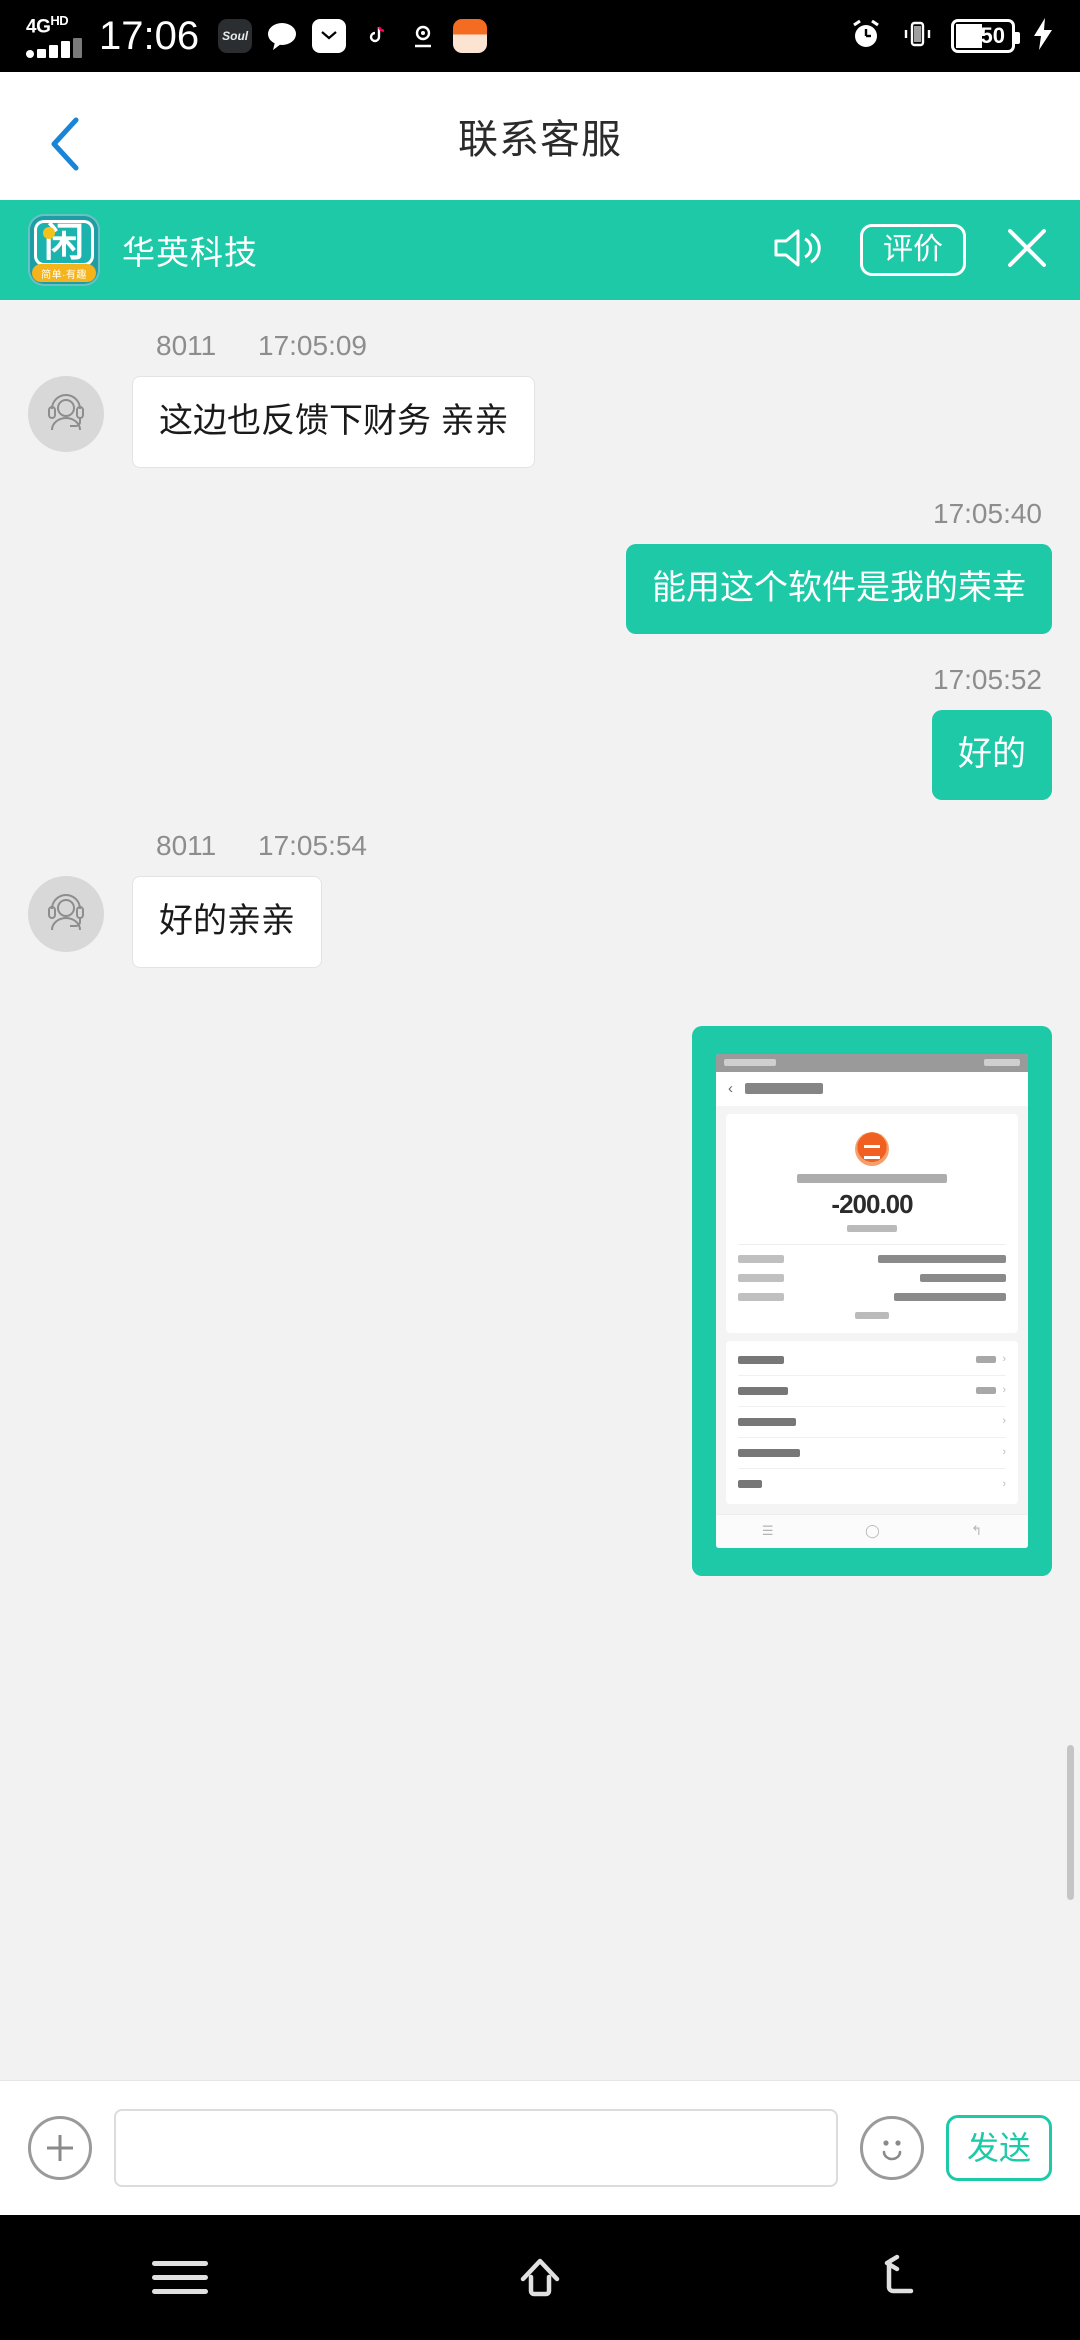 The image size is (1080, 2340). I want to click on screenshot-back-icon: ‹, so click(730, 1089).